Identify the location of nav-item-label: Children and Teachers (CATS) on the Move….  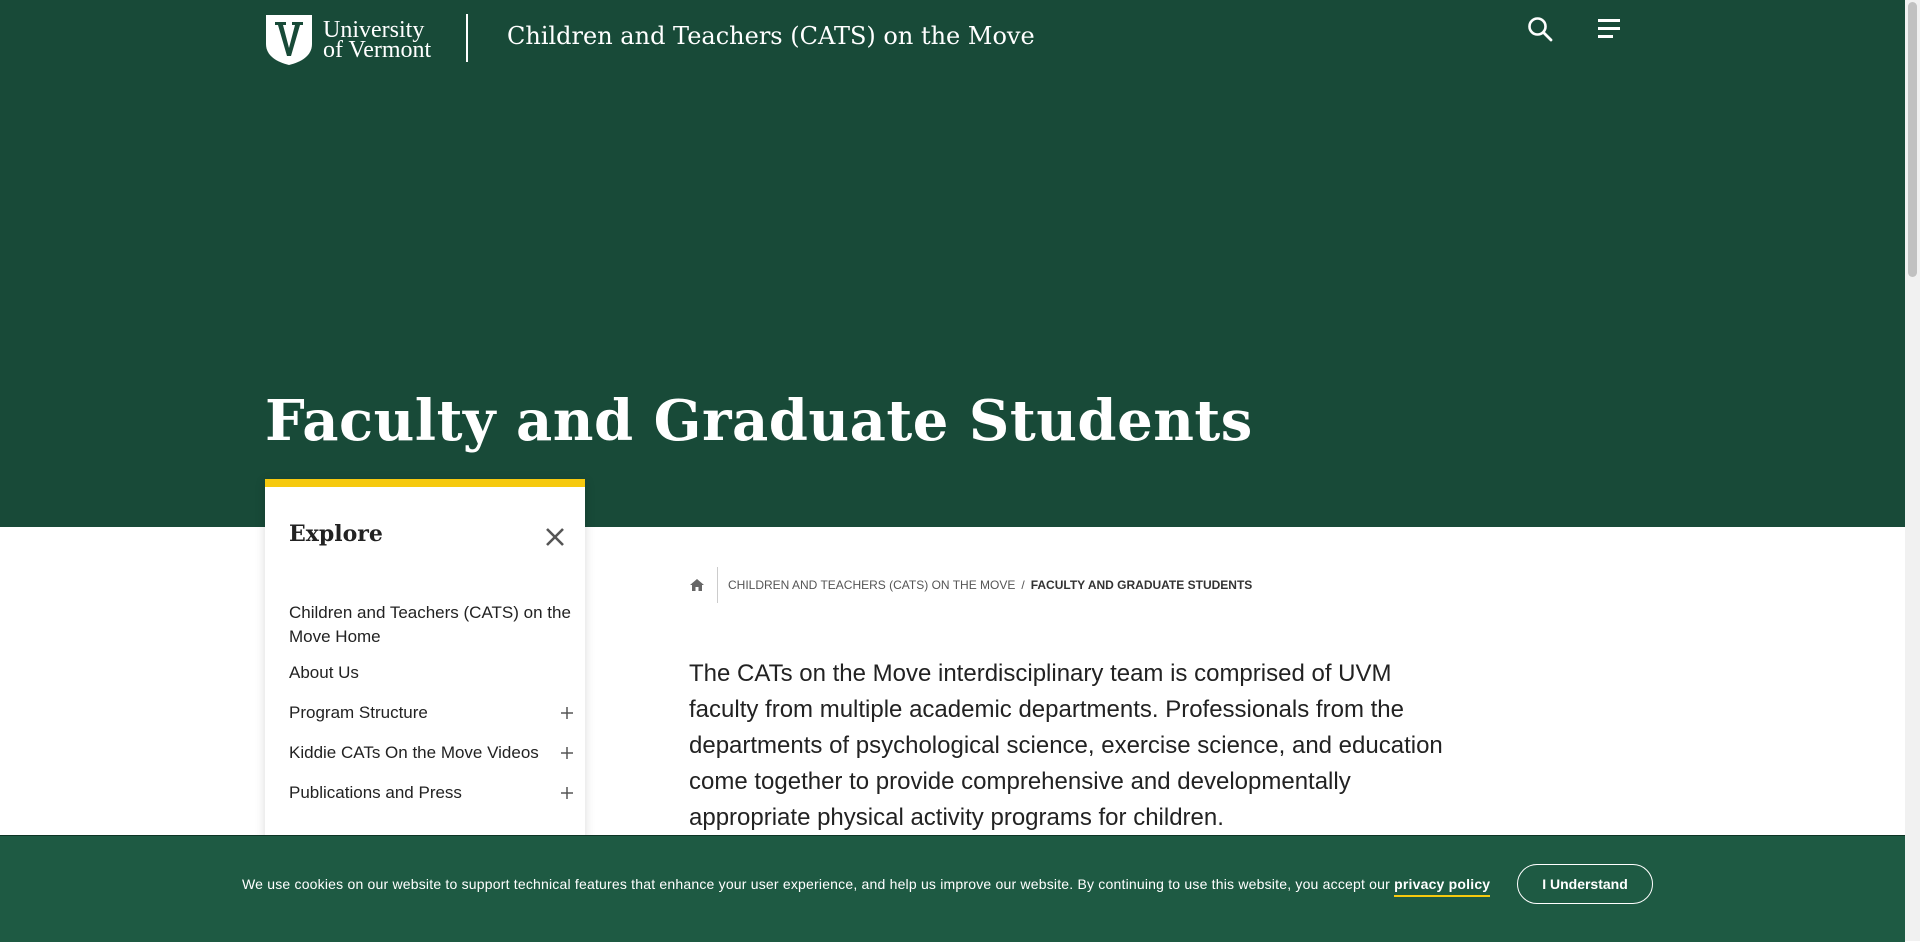
(430, 624).